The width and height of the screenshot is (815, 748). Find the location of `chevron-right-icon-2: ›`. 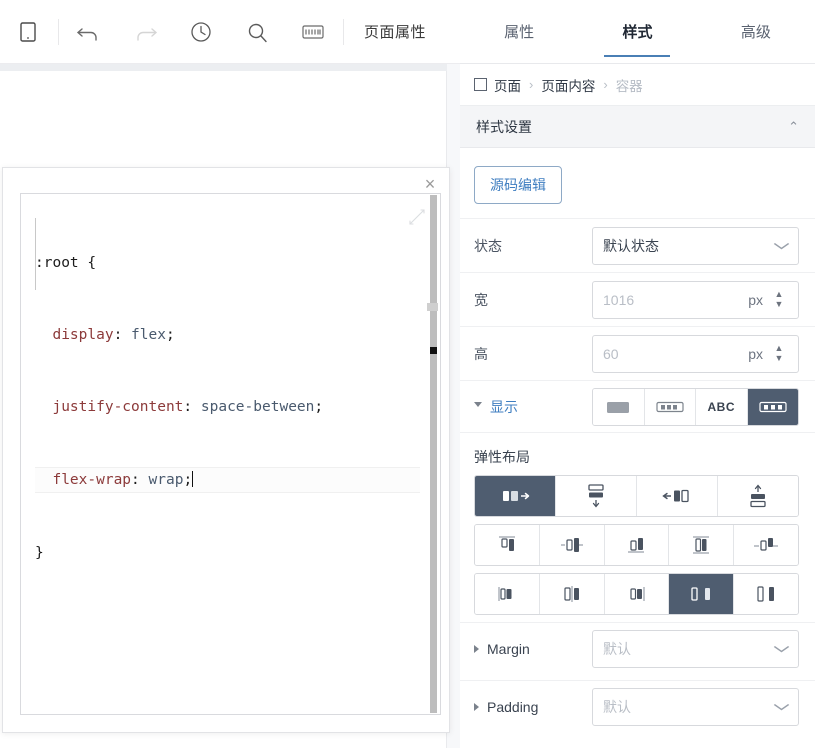

chevron-right-icon-2: › is located at coordinates (605, 84).